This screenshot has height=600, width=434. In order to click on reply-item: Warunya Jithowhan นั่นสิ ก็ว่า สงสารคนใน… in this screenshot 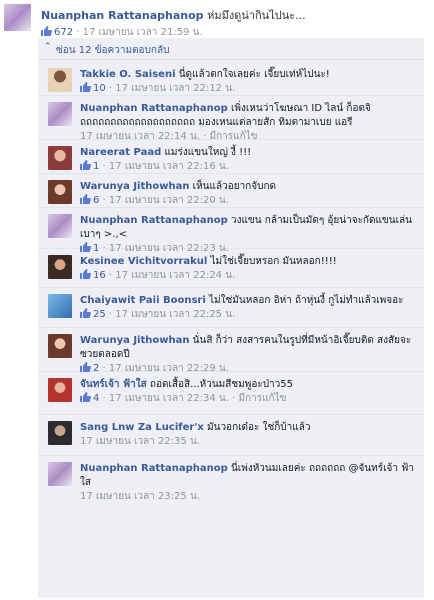, I will do `click(231, 351)`.